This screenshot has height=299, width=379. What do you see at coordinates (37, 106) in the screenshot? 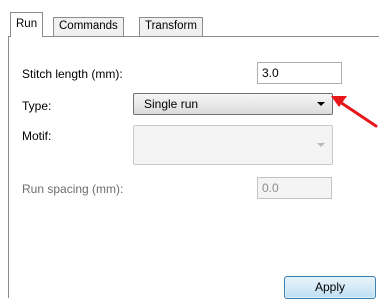
I see `type-label: Type:` at bounding box center [37, 106].